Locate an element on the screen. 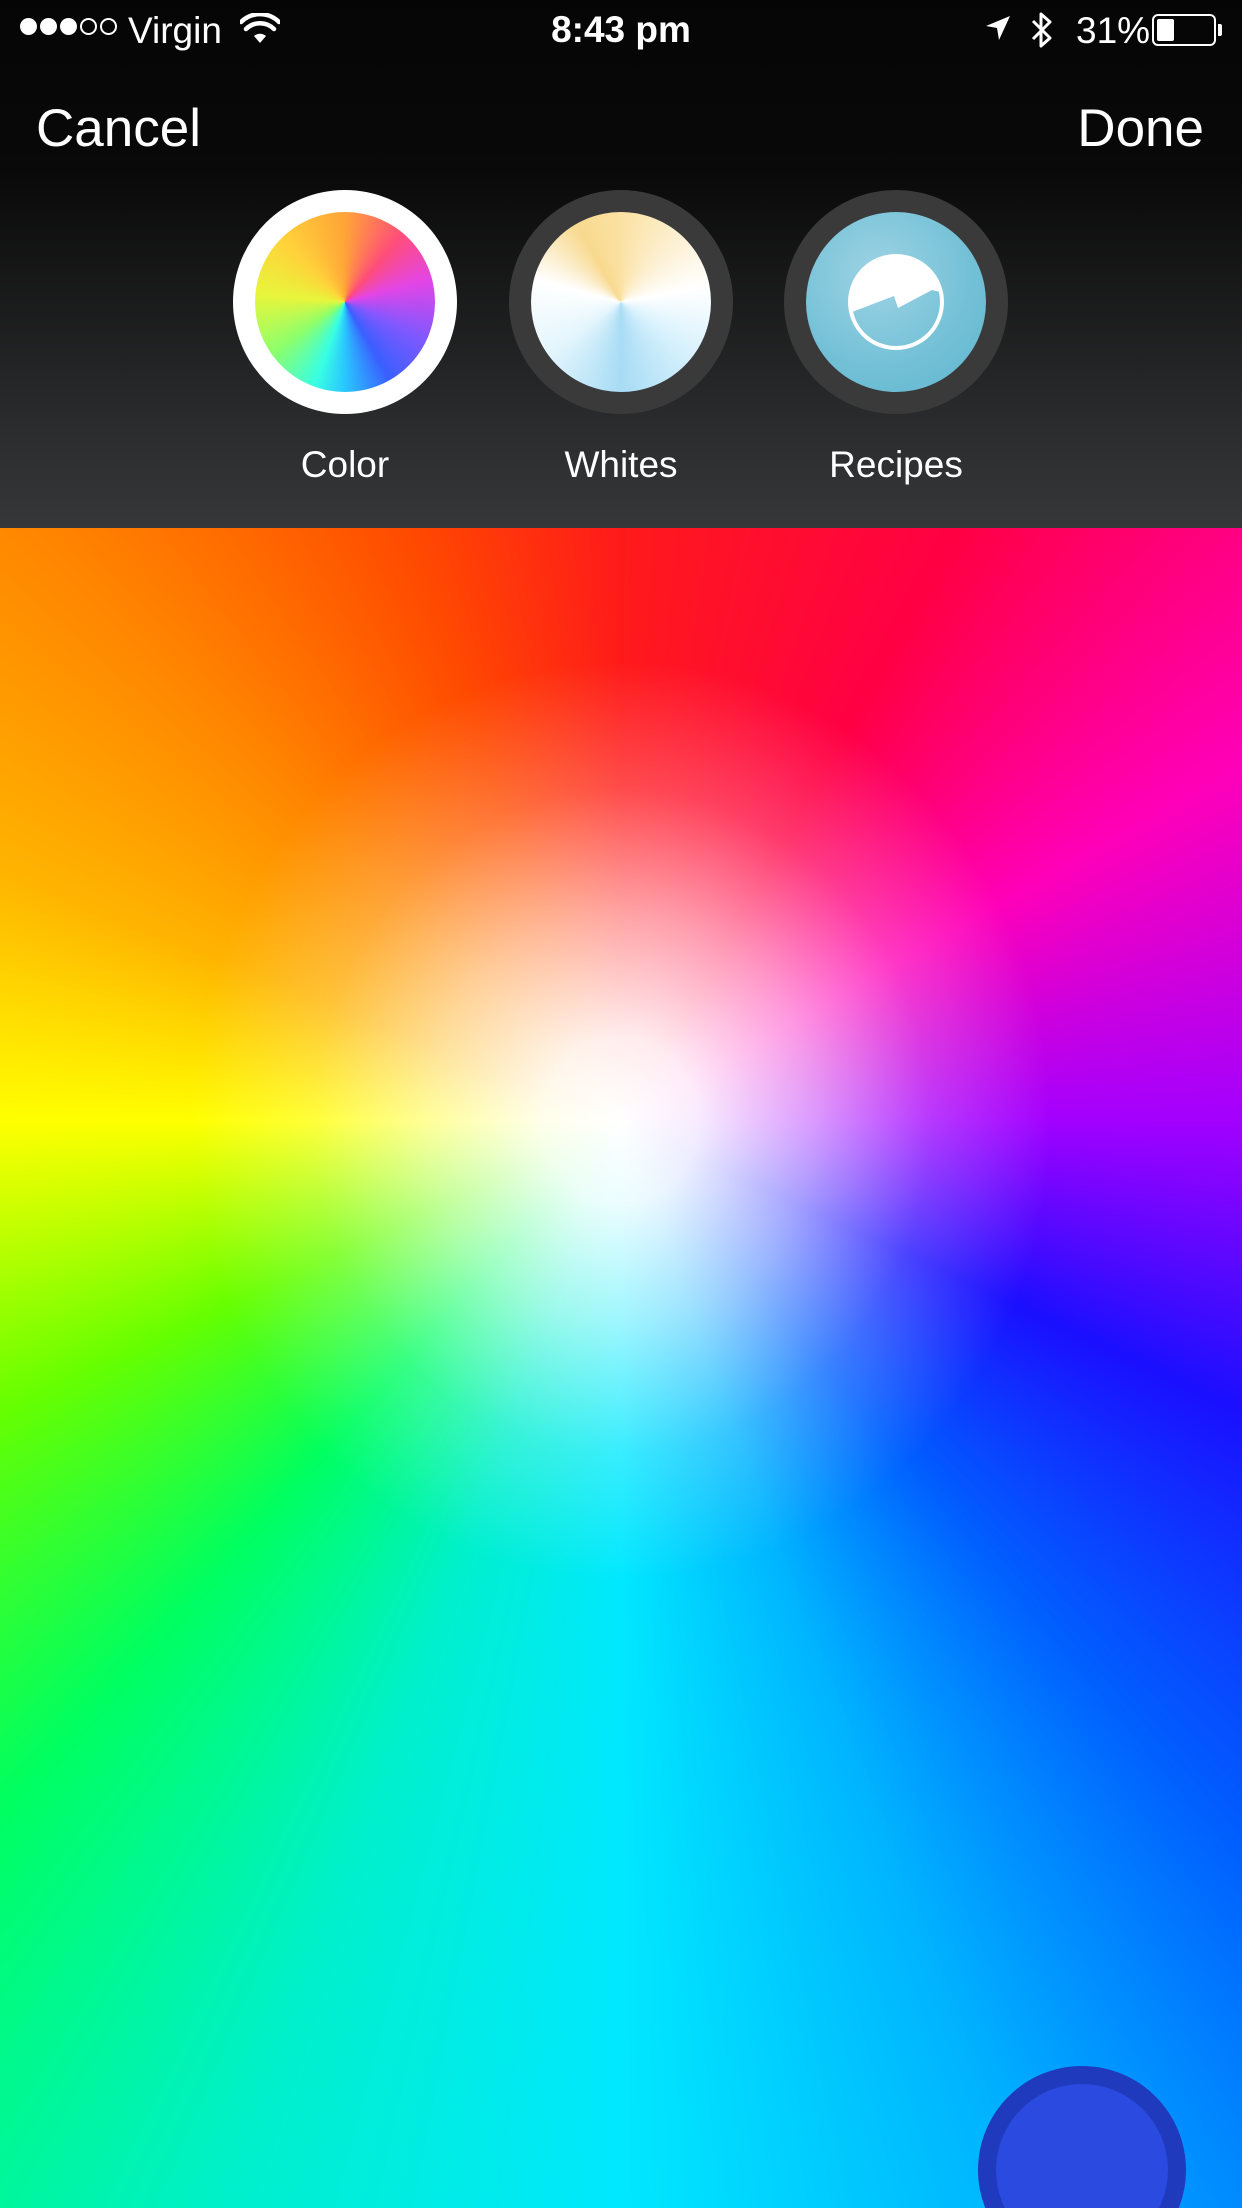 This screenshot has width=1242, height=2208. whites-wheel-icon is located at coordinates (621, 302).